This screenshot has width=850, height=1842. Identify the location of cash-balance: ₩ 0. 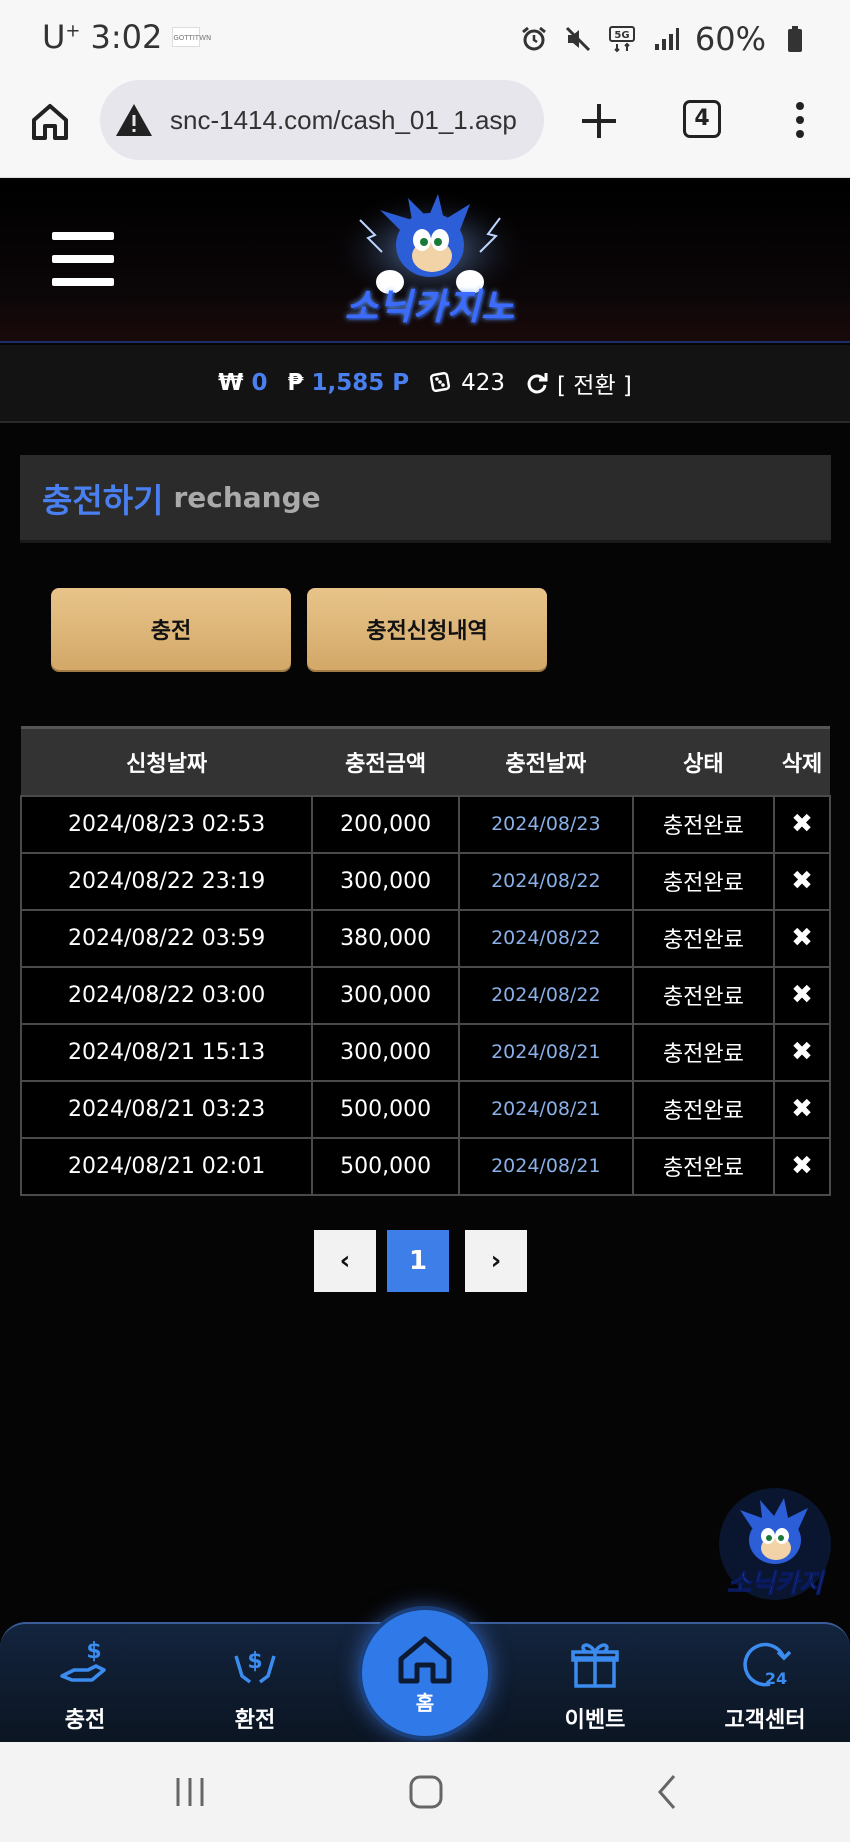
(242, 383).